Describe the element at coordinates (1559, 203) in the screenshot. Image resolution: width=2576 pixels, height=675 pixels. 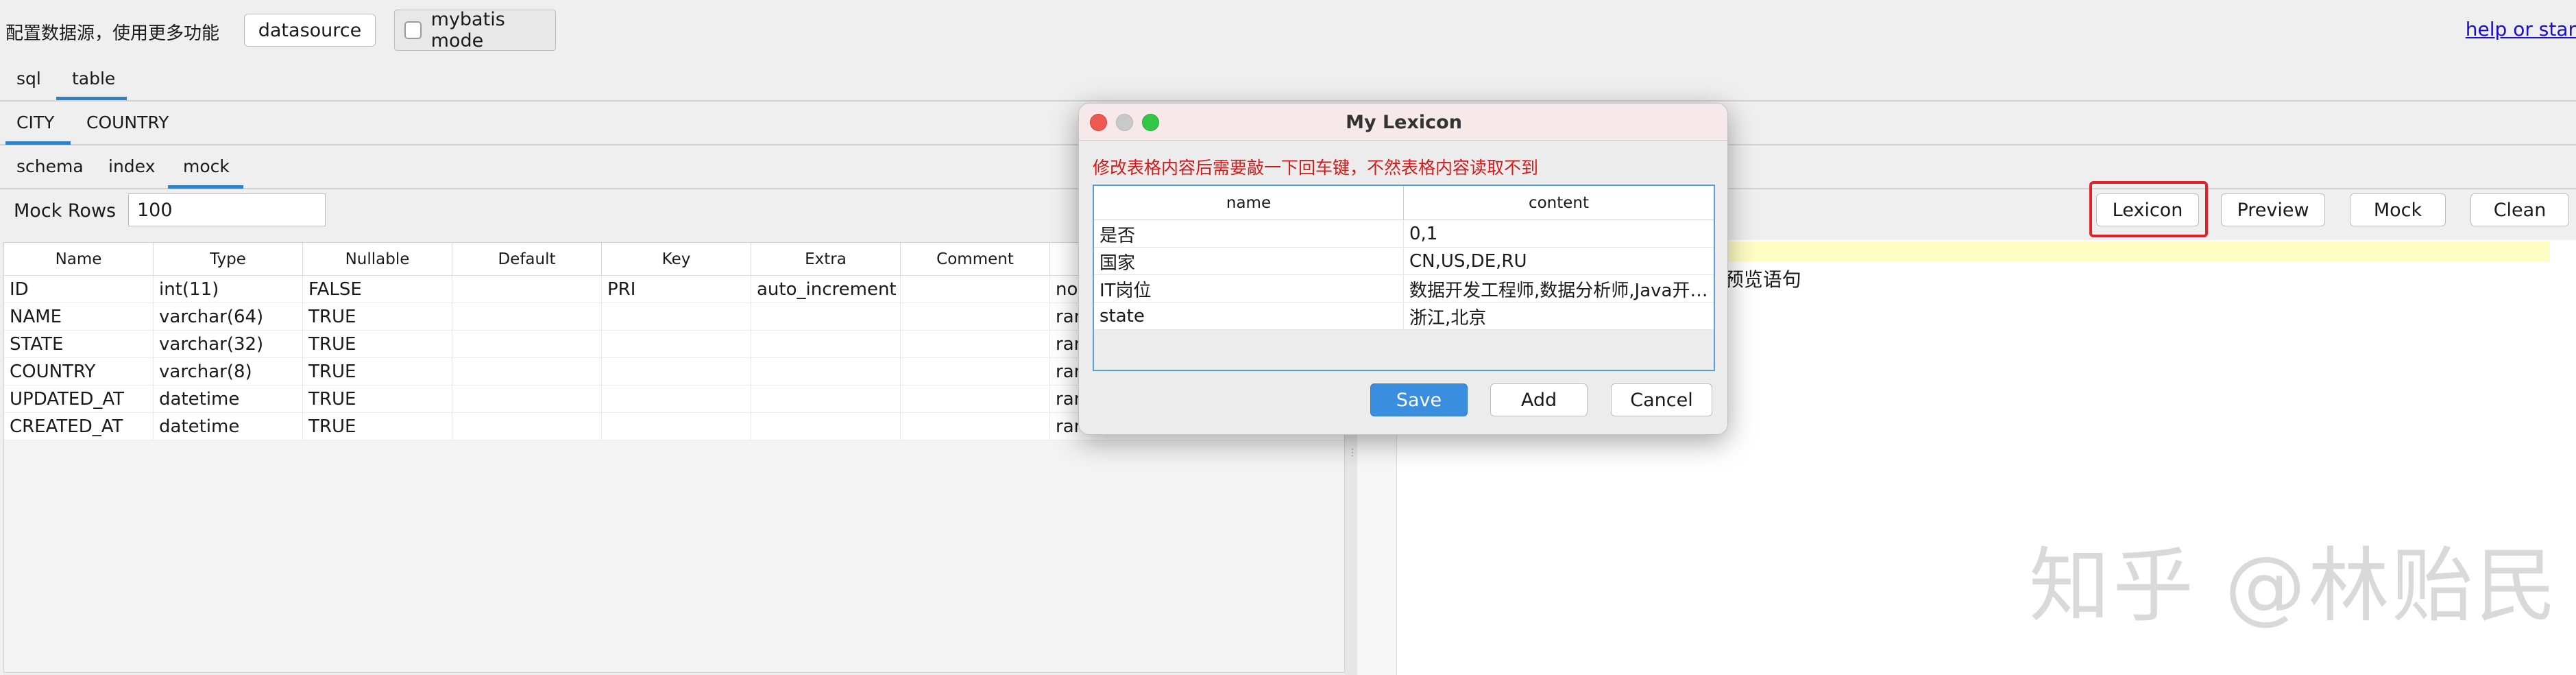
I see `column-header-content: content` at that location.